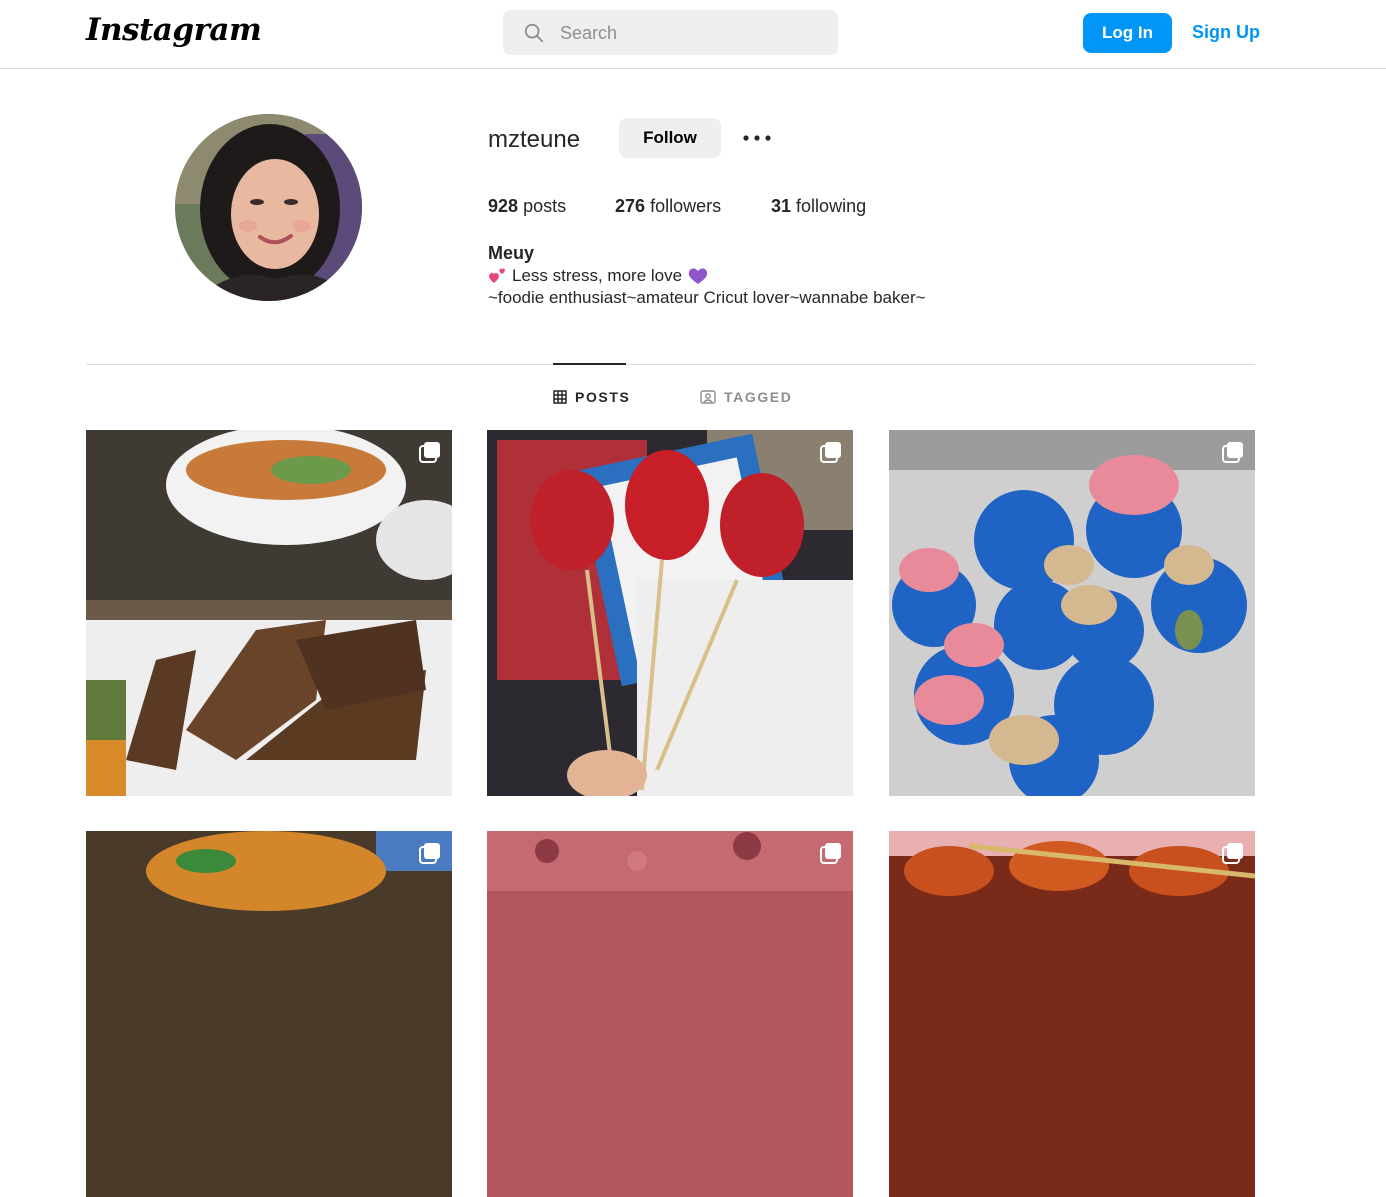  What do you see at coordinates (534, 139) in the screenshot?
I see `profile-username: mzteune` at bounding box center [534, 139].